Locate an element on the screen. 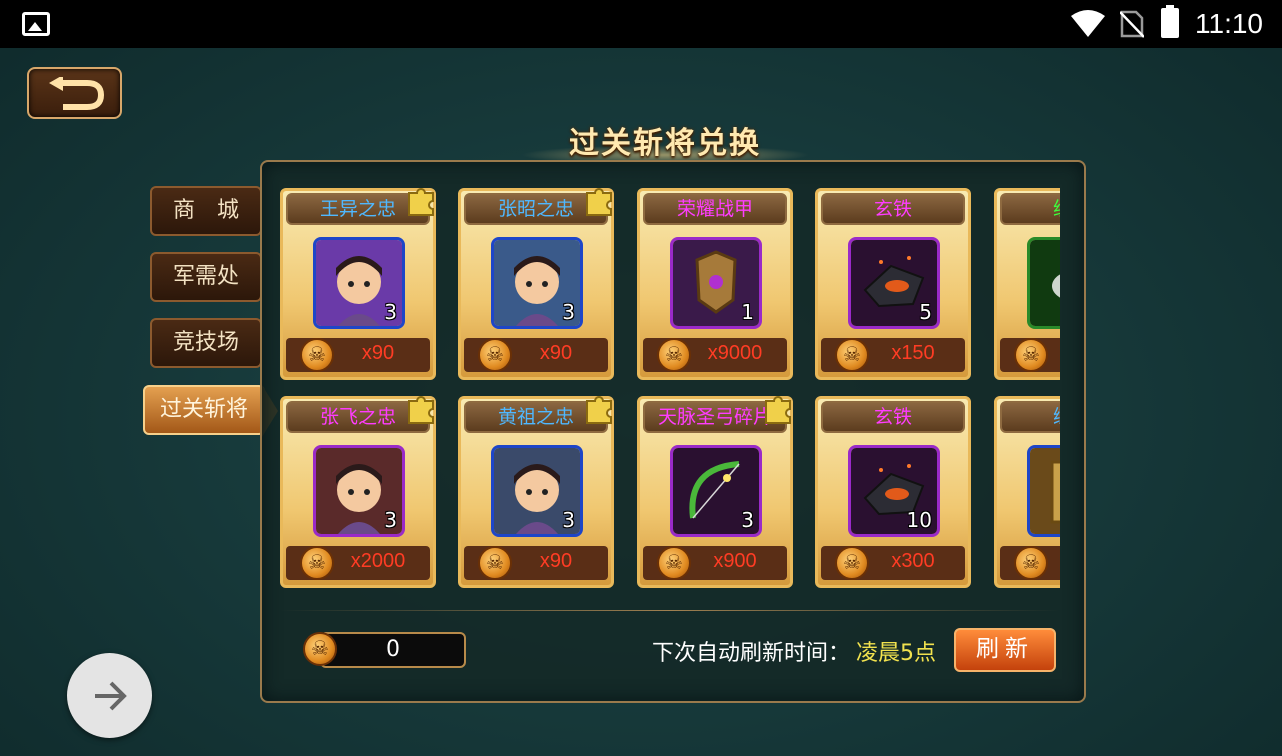  book-icon is located at coordinates (1045, 491).